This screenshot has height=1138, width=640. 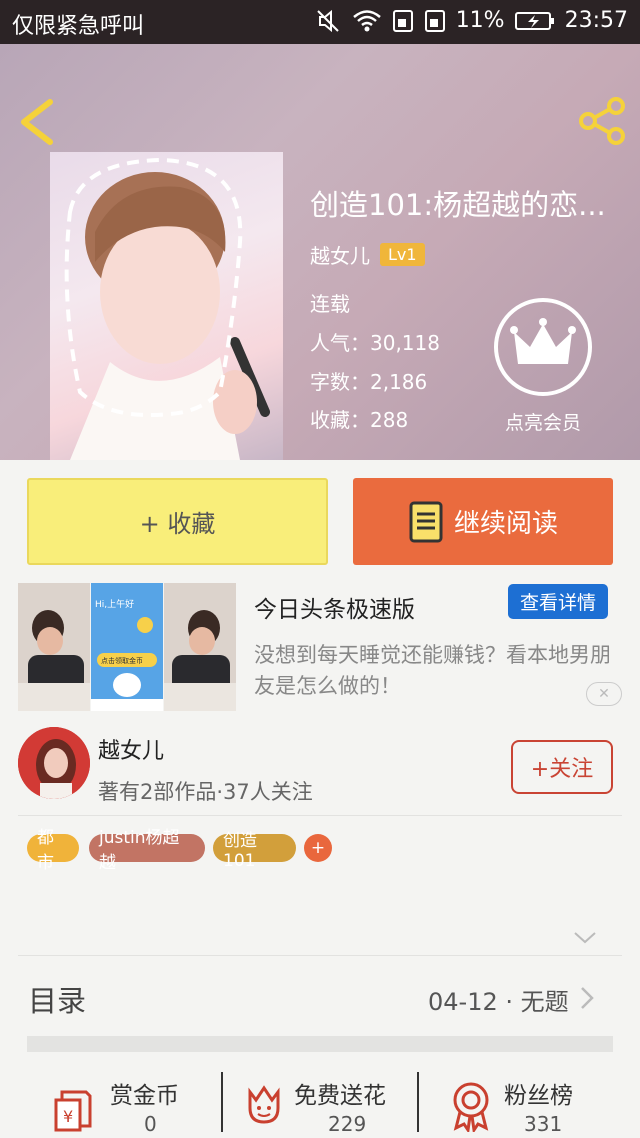 I want to click on avatar-image, so click(x=54, y=763).